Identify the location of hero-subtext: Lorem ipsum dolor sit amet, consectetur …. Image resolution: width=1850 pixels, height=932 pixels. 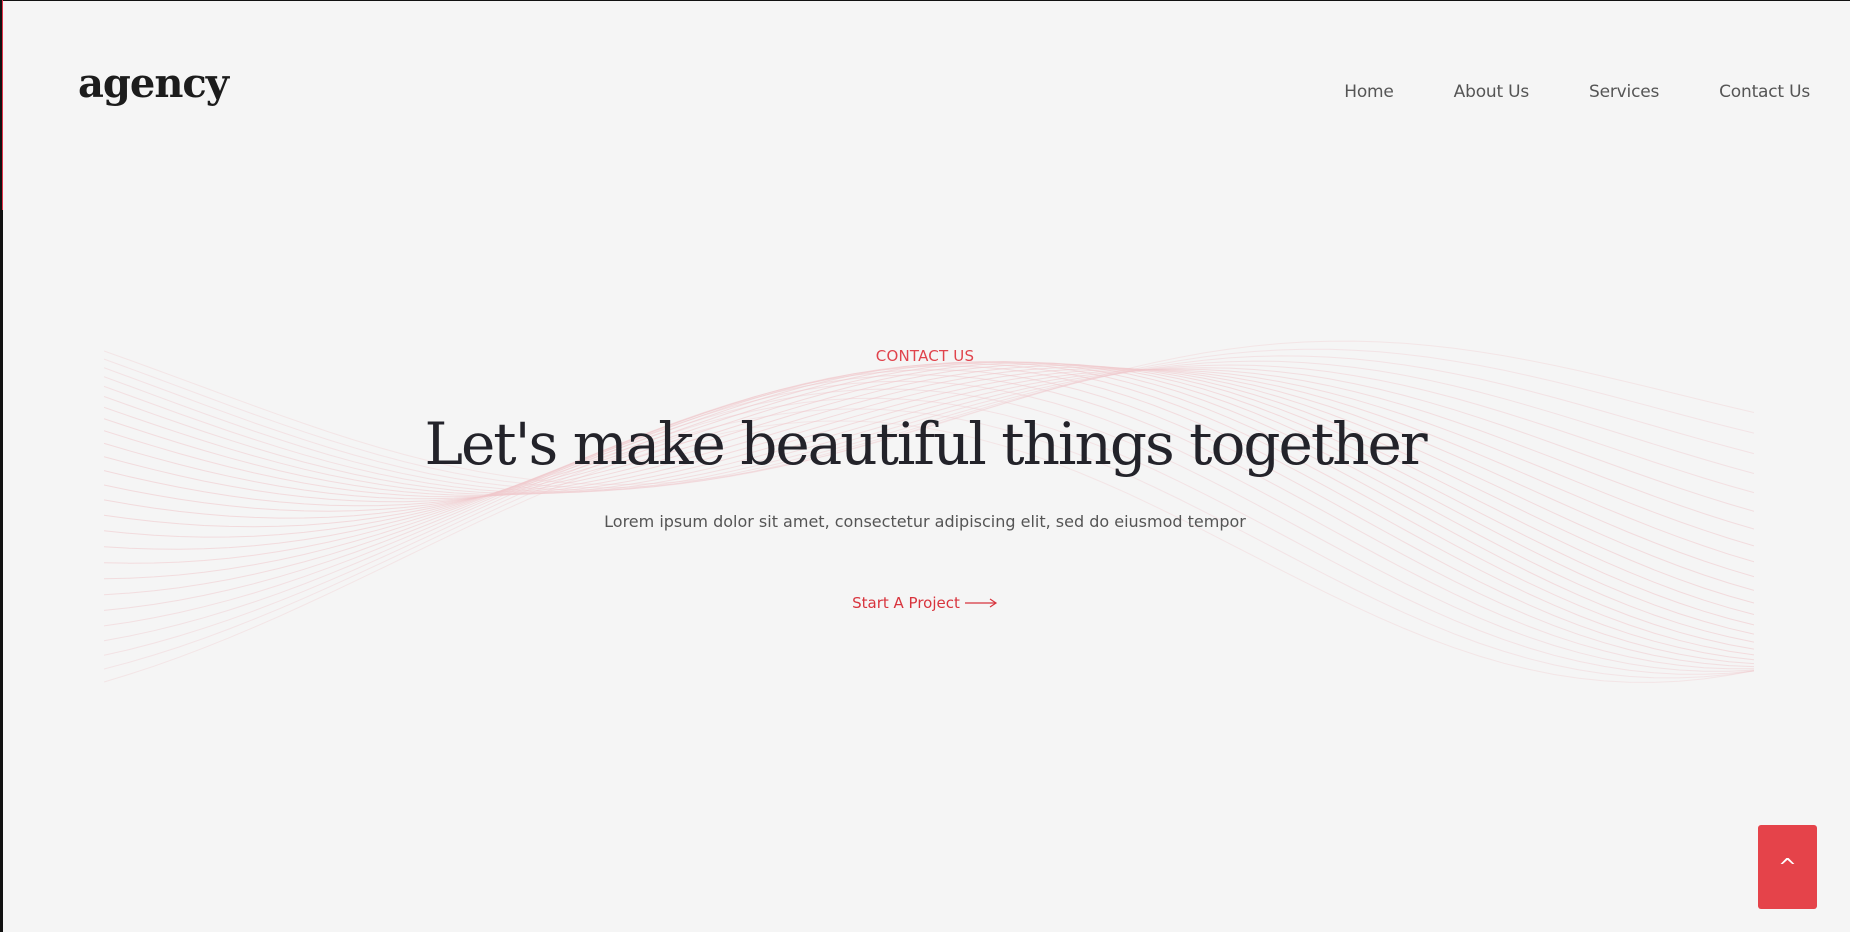
(925, 521).